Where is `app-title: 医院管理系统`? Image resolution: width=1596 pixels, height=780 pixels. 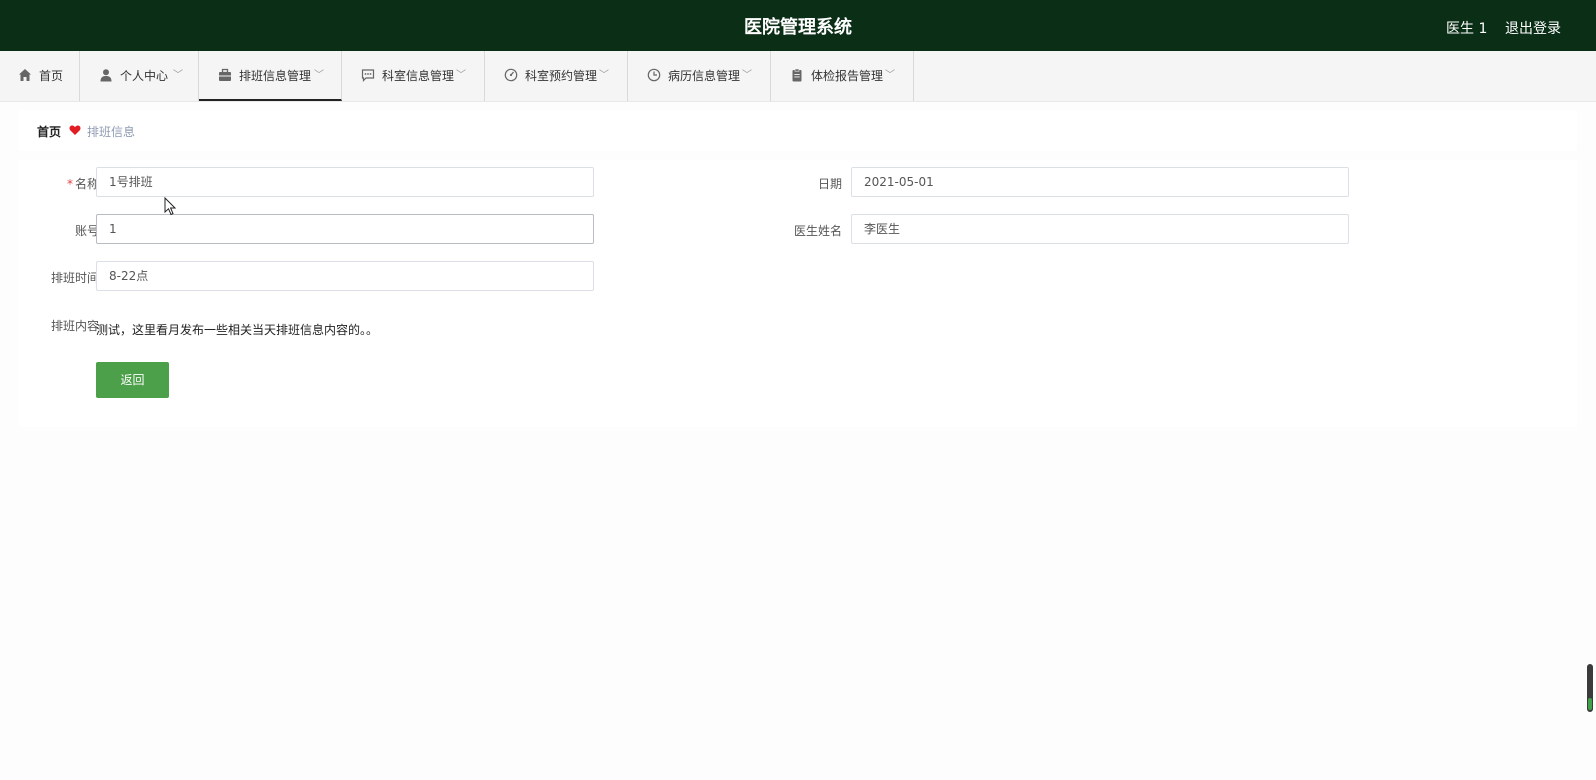 app-title: 医院管理系统 is located at coordinates (798, 27).